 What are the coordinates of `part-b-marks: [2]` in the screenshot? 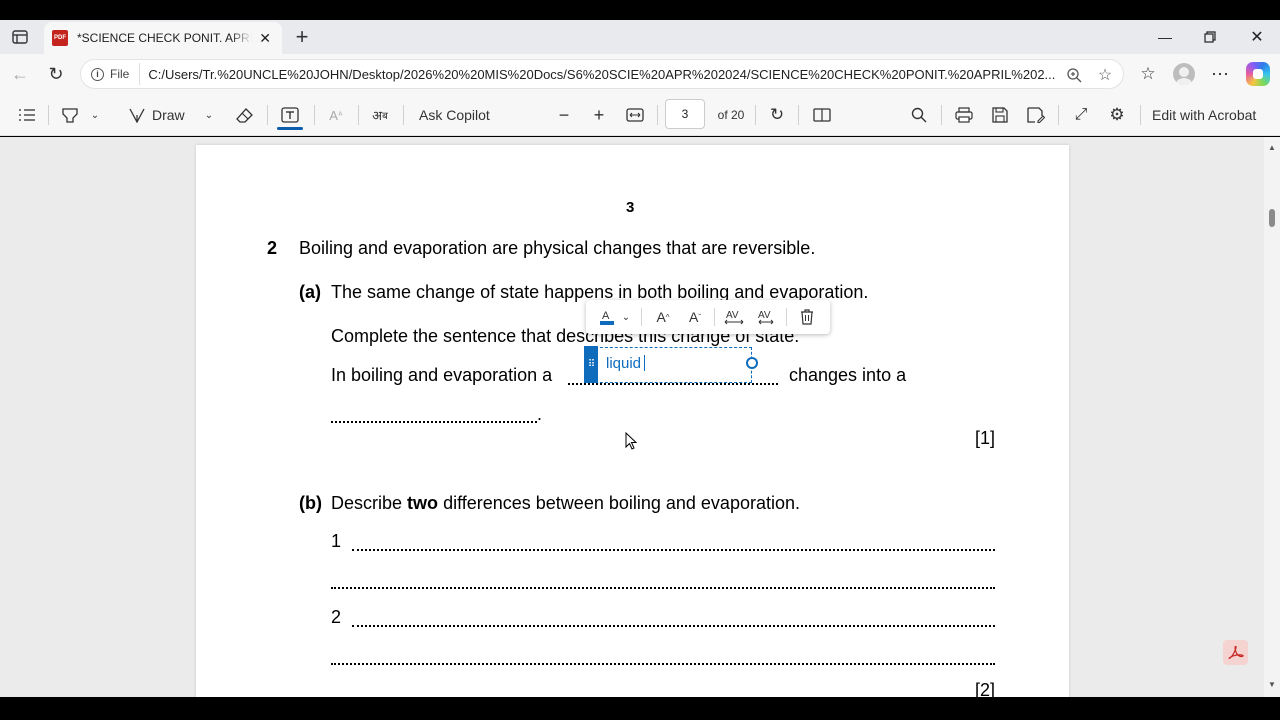 It's located at (985, 688).